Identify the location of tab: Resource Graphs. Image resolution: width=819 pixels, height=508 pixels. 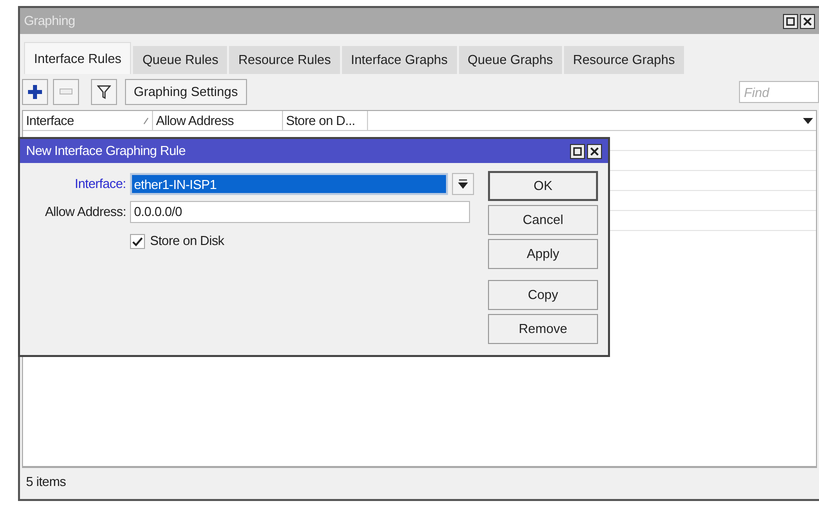
(624, 60).